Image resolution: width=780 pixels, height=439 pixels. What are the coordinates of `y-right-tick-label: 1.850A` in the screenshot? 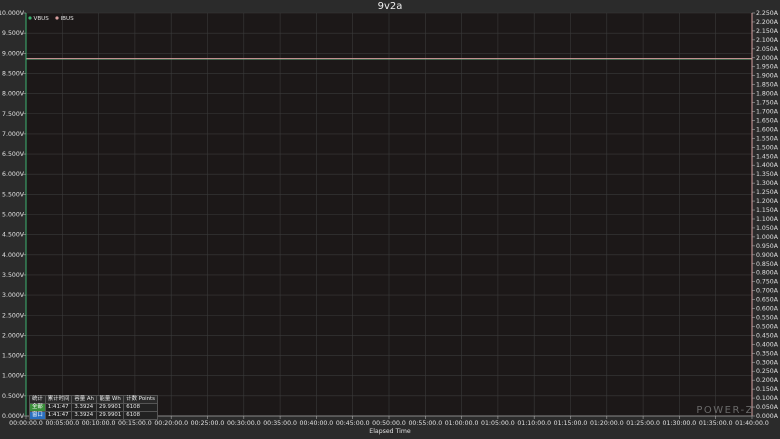 It's located at (767, 85).